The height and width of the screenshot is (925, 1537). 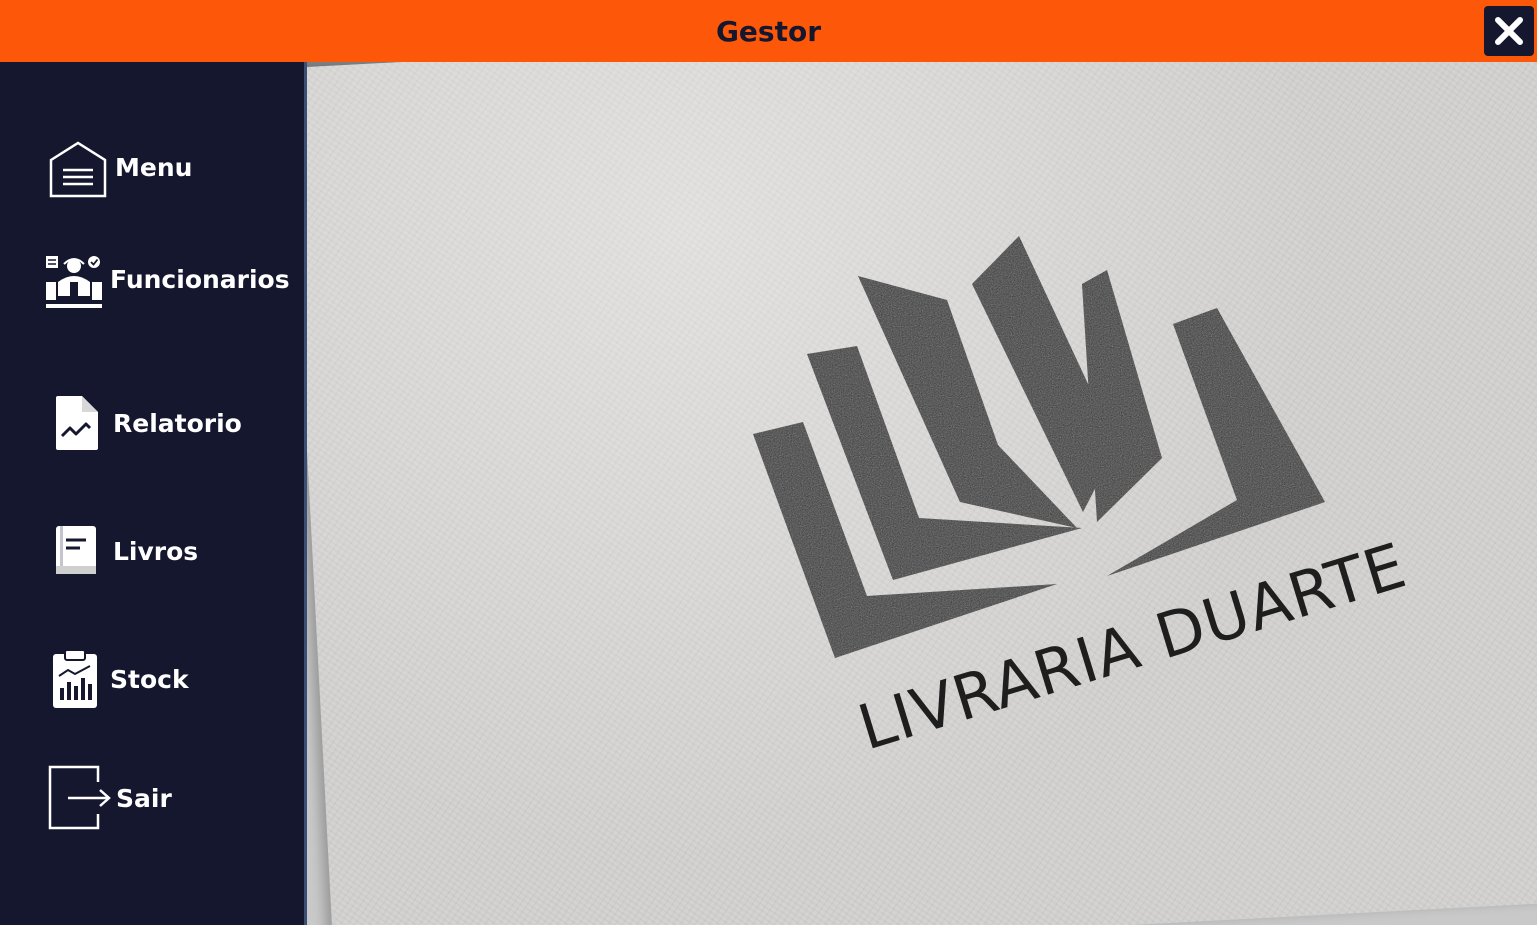 What do you see at coordinates (74, 282) in the screenshot?
I see `employees-icon` at bounding box center [74, 282].